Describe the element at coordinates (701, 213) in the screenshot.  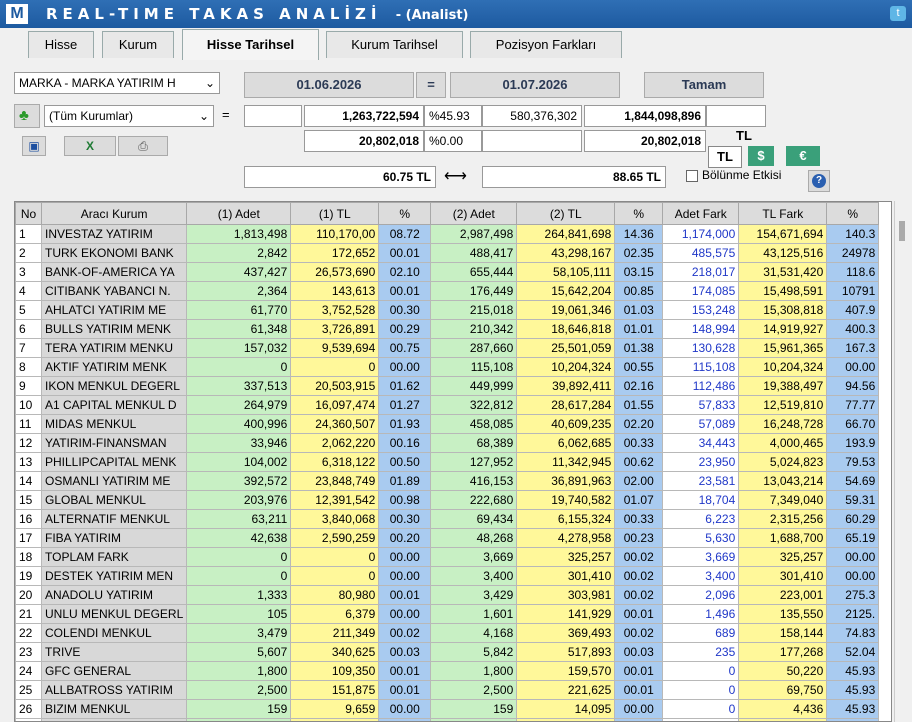
I see `col-header-qty-diff: Adet Fark` at that location.